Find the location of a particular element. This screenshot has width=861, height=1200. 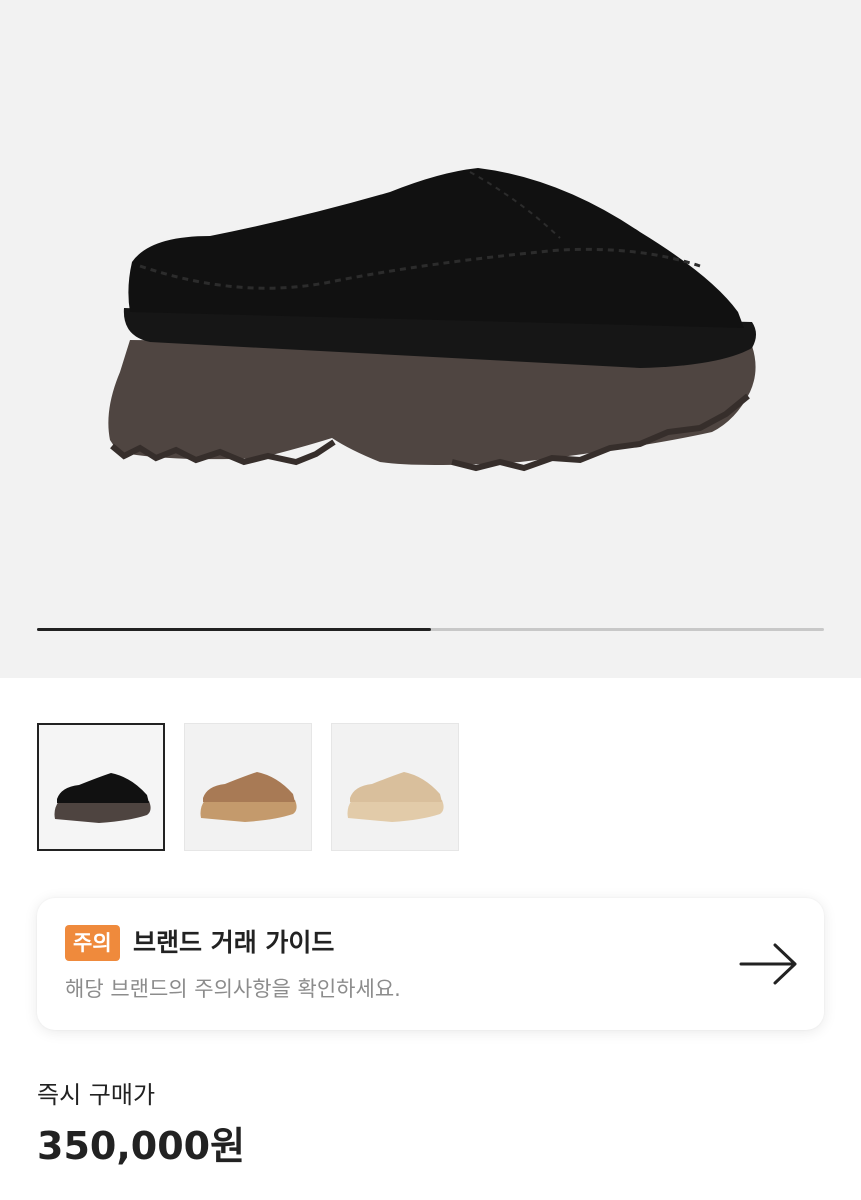

arrow-right-icon is located at coordinates (768, 964).